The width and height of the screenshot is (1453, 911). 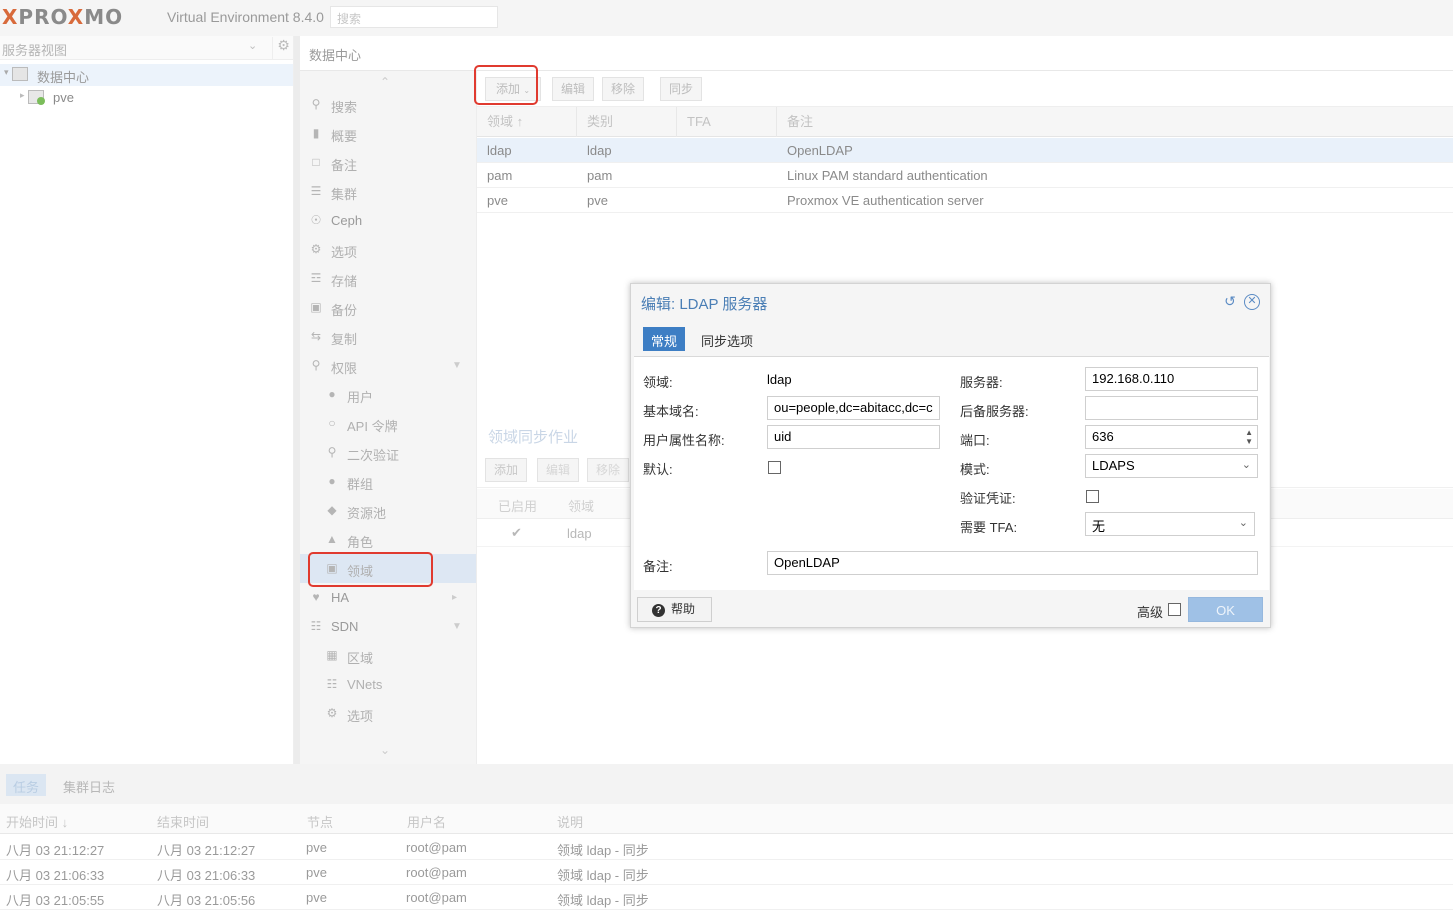 What do you see at coordinates (608, 470) in the screenshot?
I see `sync-remove-button: 移除` at bounding box center [608, 470].